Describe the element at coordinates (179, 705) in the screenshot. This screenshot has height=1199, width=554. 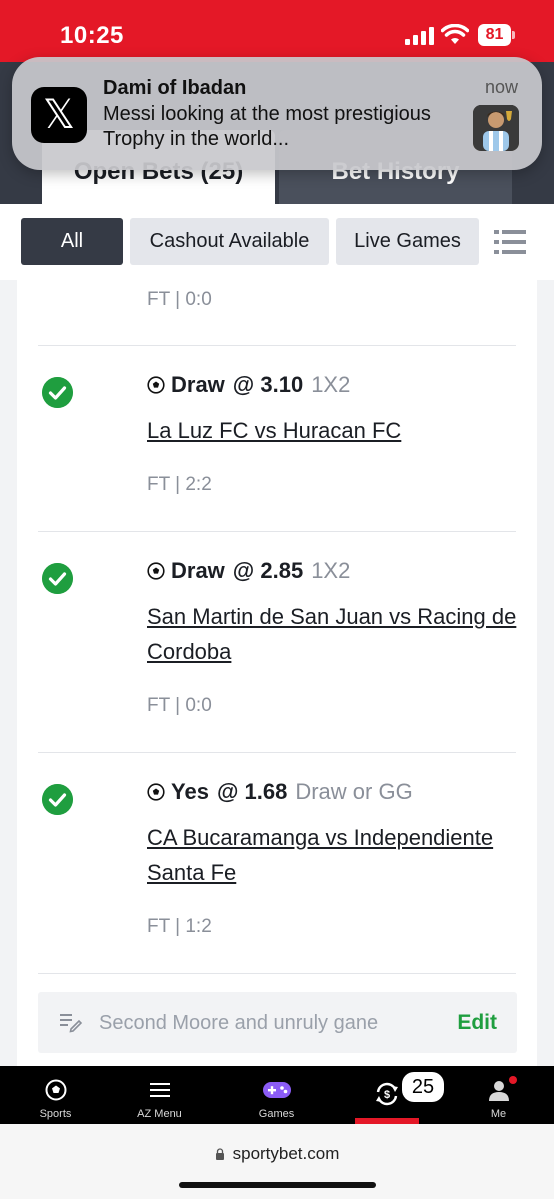
I see `match-result: FT | 0:0` at that location.